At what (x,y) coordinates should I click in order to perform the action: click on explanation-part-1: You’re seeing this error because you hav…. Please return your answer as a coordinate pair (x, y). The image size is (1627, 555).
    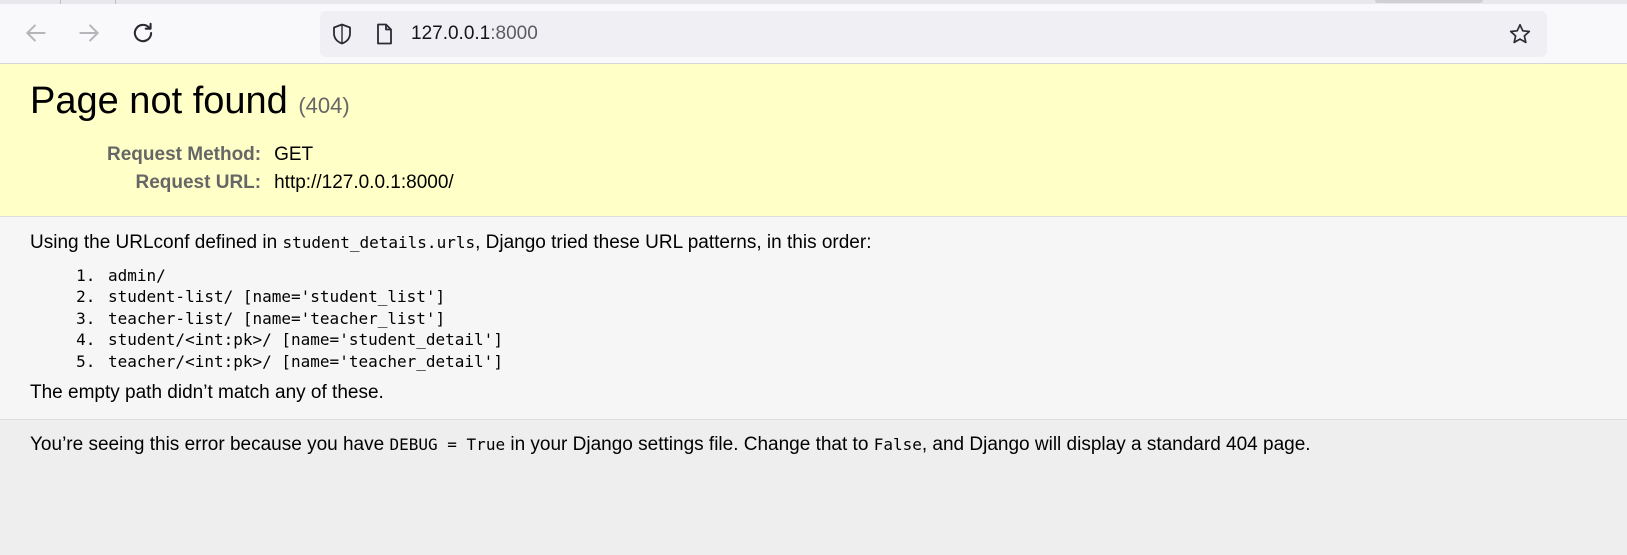
    Looking at the image, I should click on (210, 445).